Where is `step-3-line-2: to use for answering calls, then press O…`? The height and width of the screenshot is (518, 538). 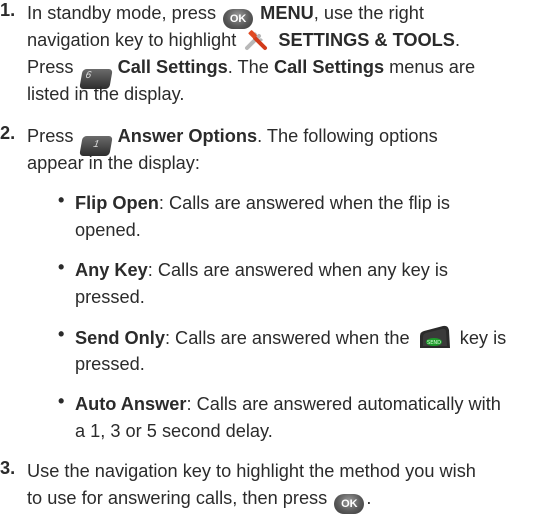 step-3-line-2: to use for answering calls, then press O… is located at coordinates (199, 499).